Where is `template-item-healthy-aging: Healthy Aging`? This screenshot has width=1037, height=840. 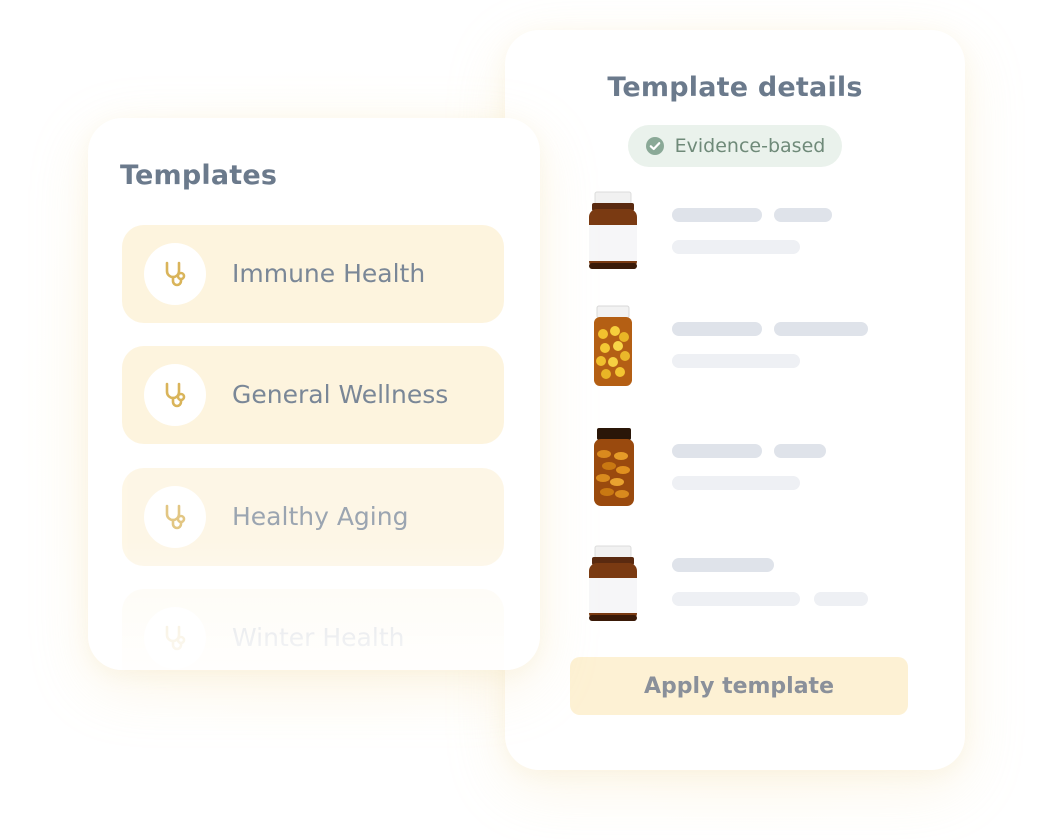 template-item-healthy-aging: Healthy Aging is located at coordinates (313, 517).